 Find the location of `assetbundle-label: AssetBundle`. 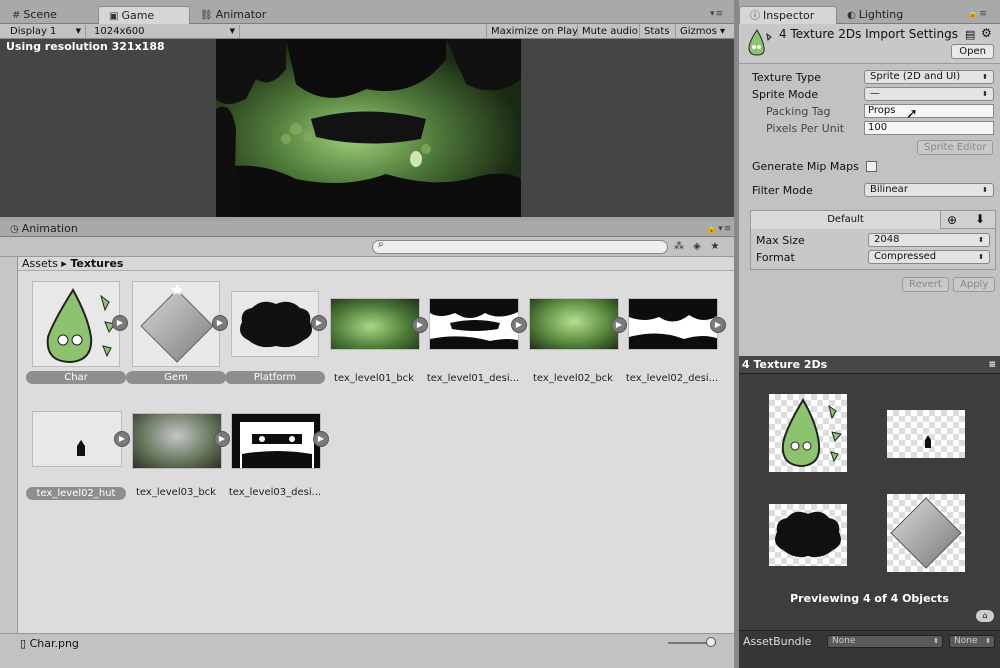

assetbundle-label: AssetBundle is located at coordinates (777, 641).